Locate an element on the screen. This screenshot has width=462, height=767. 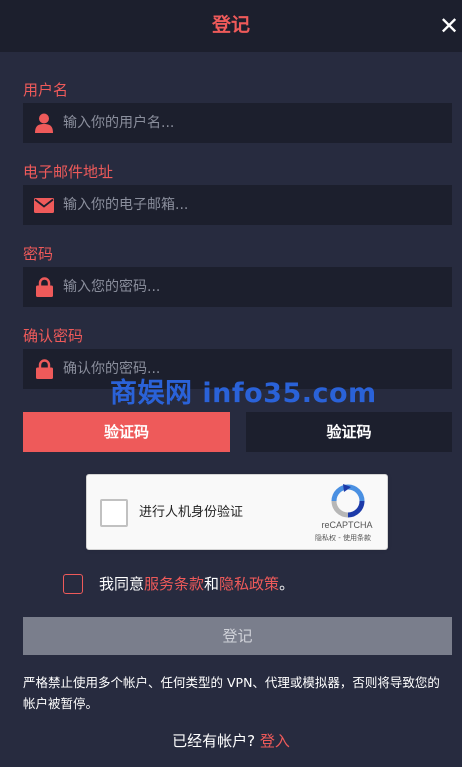
verify-code-tab-active: 验证码 is located at coordinates (126, 432).